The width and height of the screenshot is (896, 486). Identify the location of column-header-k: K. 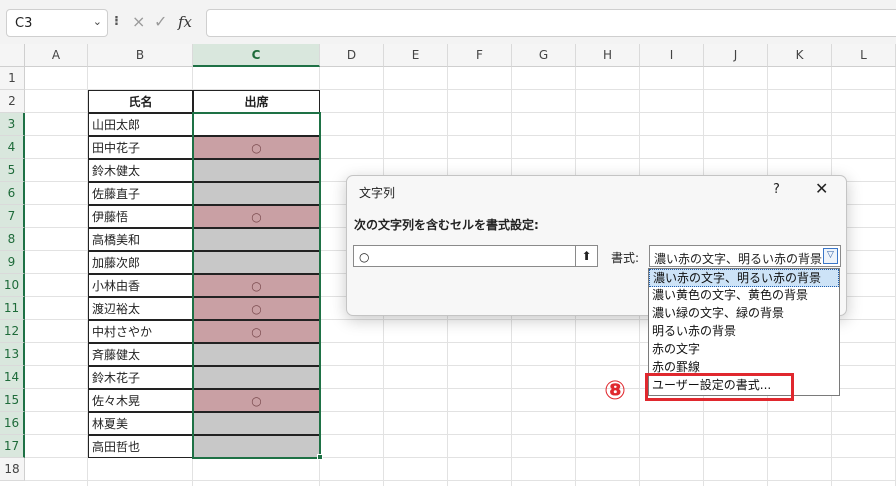
(800, 55).